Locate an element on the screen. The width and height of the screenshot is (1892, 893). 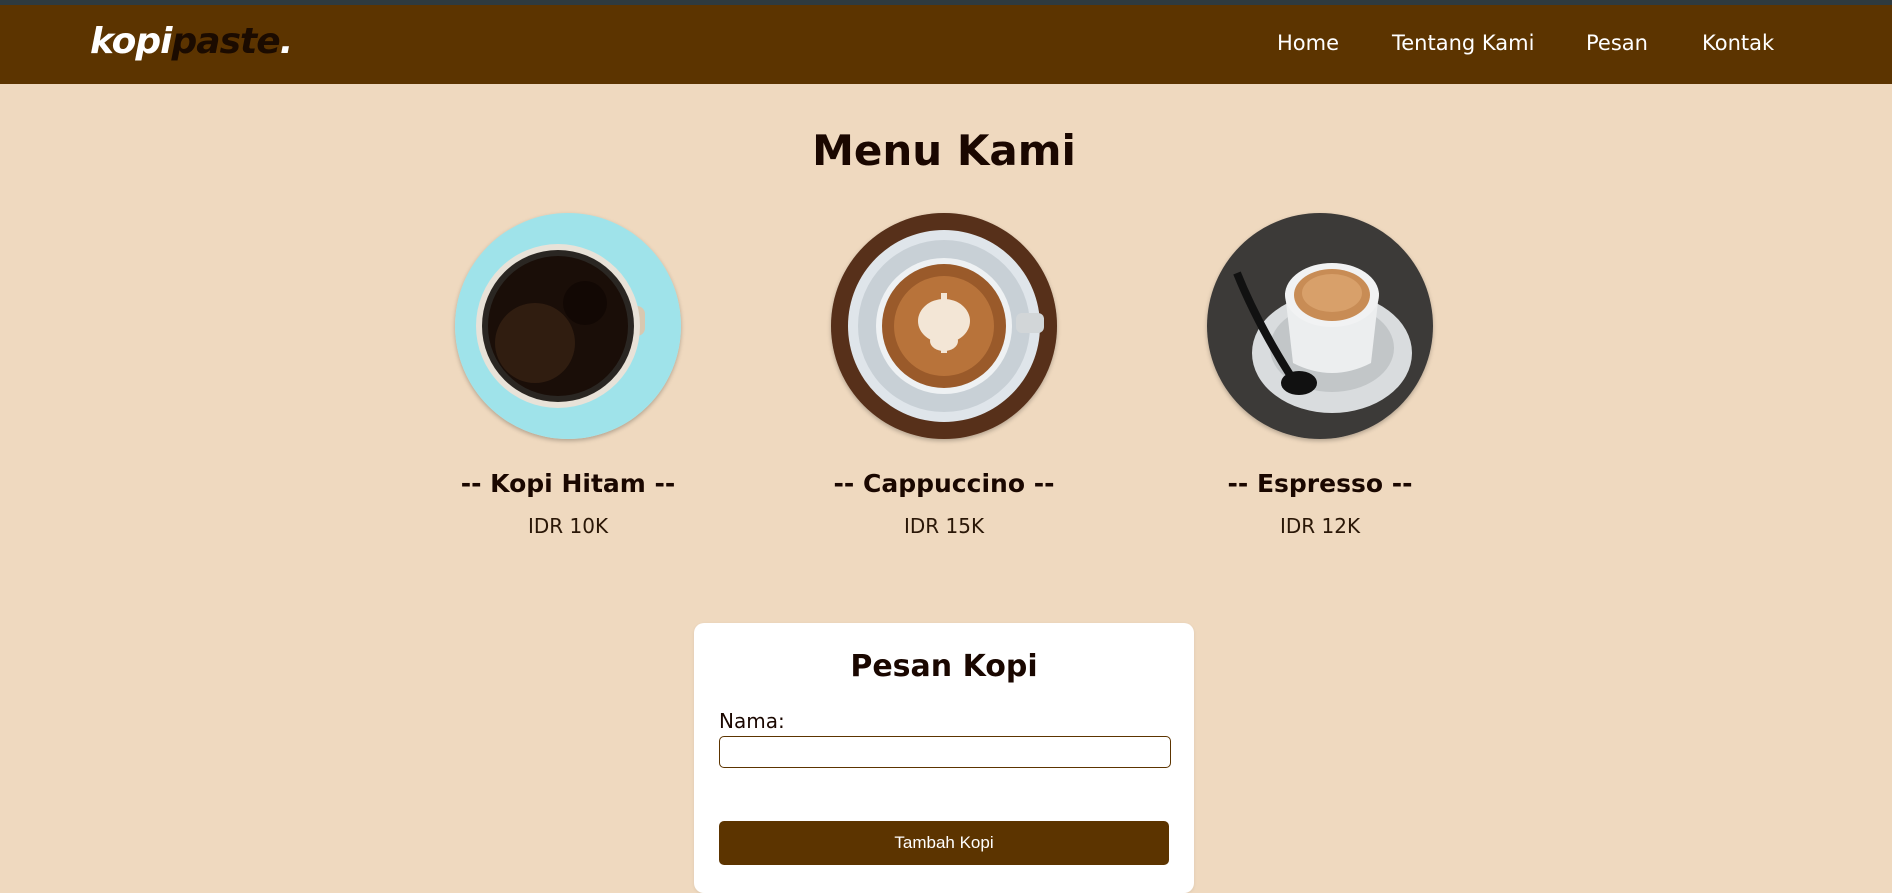
name-label: Nama: is located at coordinates (752, 721).